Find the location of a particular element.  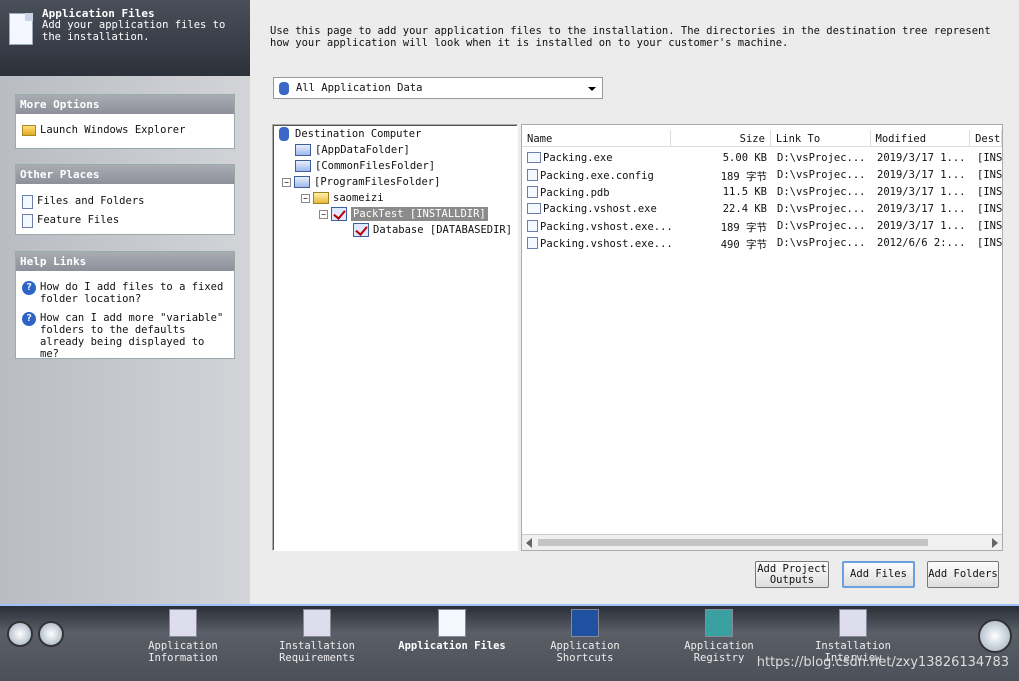

view-filter-value: All Application Data is located at coordinates (359, 88).